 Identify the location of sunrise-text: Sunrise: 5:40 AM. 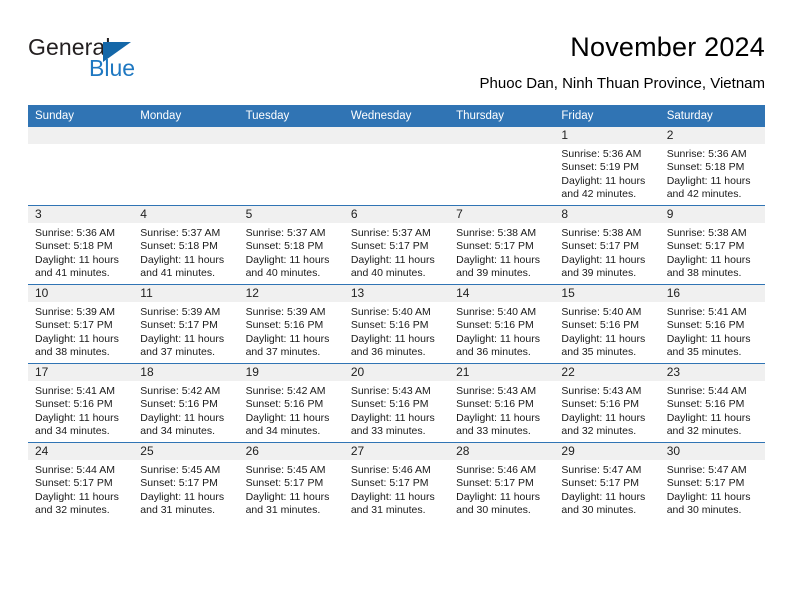
(496, 312).